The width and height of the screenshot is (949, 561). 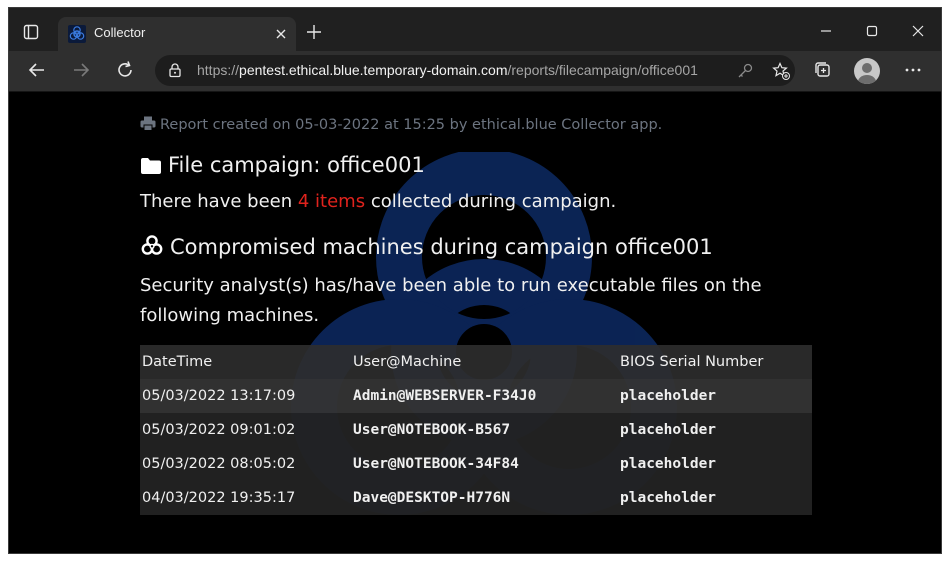 I want to click on collections-icon, so click(x=823, y=70).